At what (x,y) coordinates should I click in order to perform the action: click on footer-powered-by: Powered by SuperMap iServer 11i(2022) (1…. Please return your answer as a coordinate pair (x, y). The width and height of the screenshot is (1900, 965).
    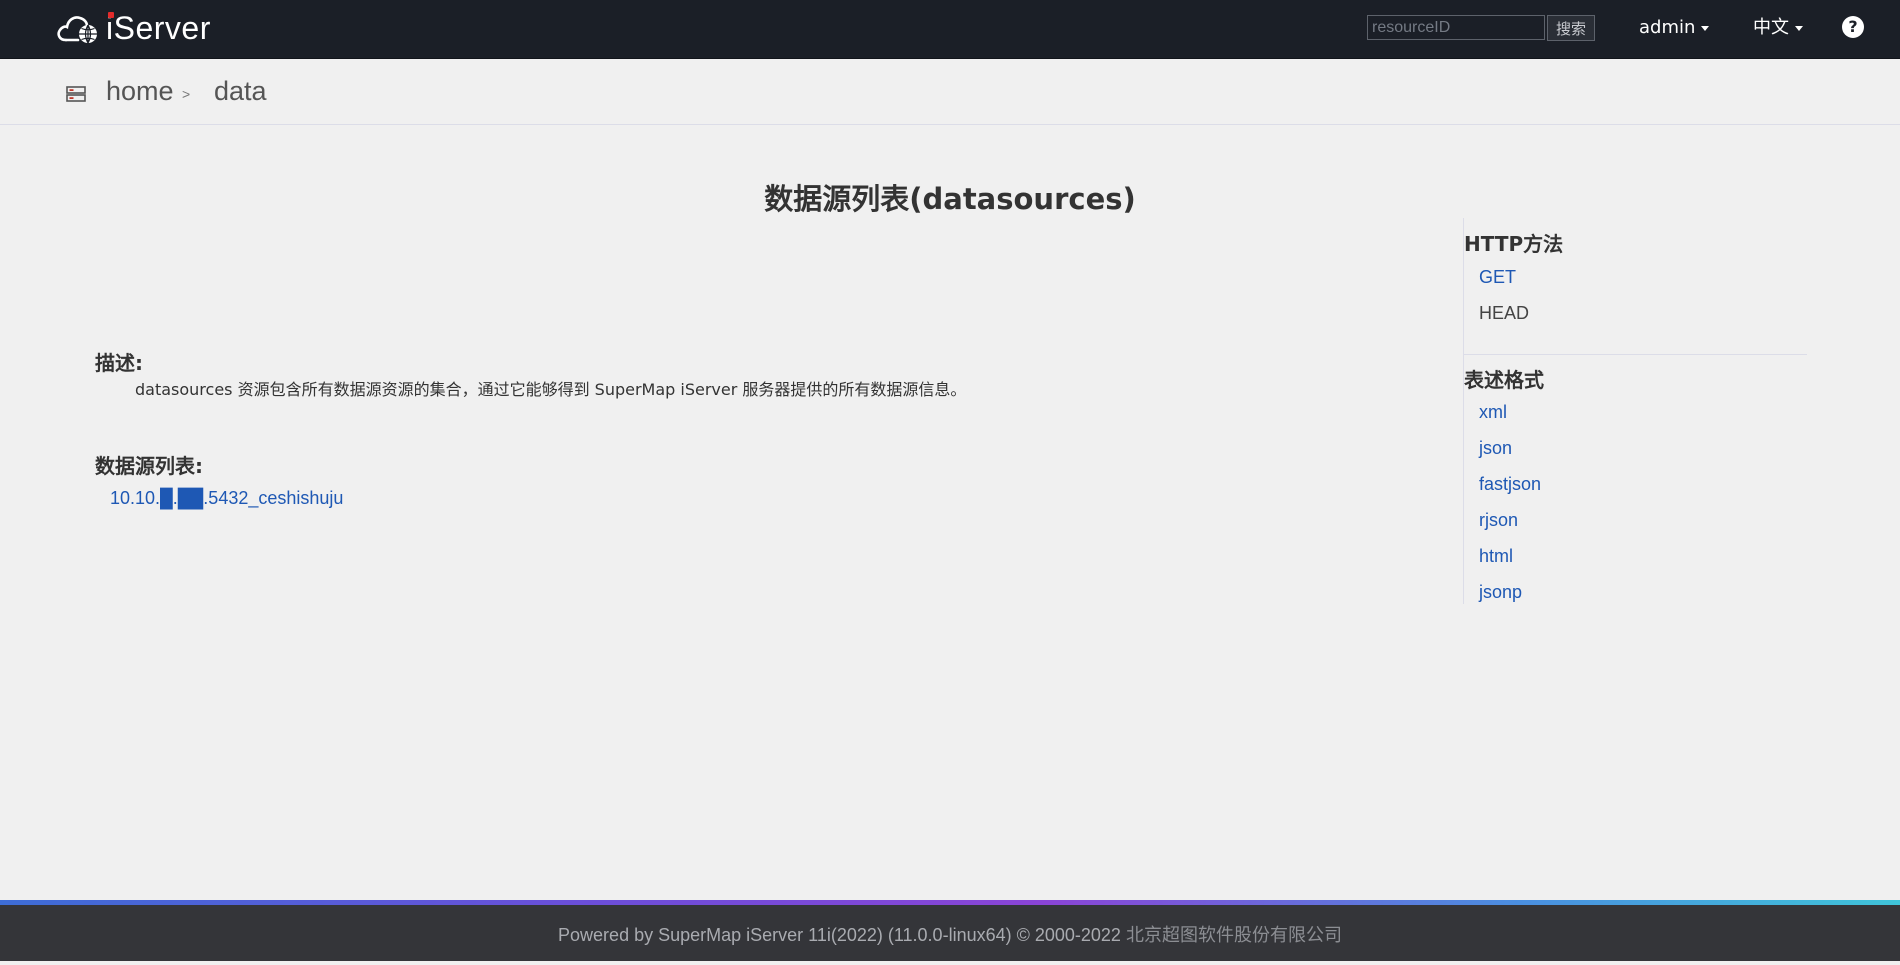
    Looking at the image, I should click on (839, 935).